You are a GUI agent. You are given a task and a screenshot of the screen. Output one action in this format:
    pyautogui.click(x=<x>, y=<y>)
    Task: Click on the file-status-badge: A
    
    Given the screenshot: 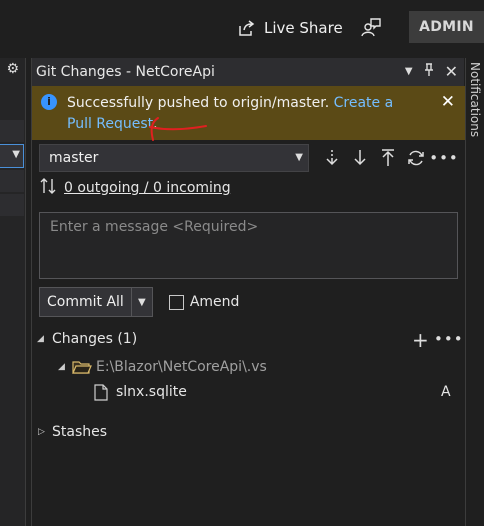 What is the action you would take?
    pyautogui.click(x=446, y=392)
    